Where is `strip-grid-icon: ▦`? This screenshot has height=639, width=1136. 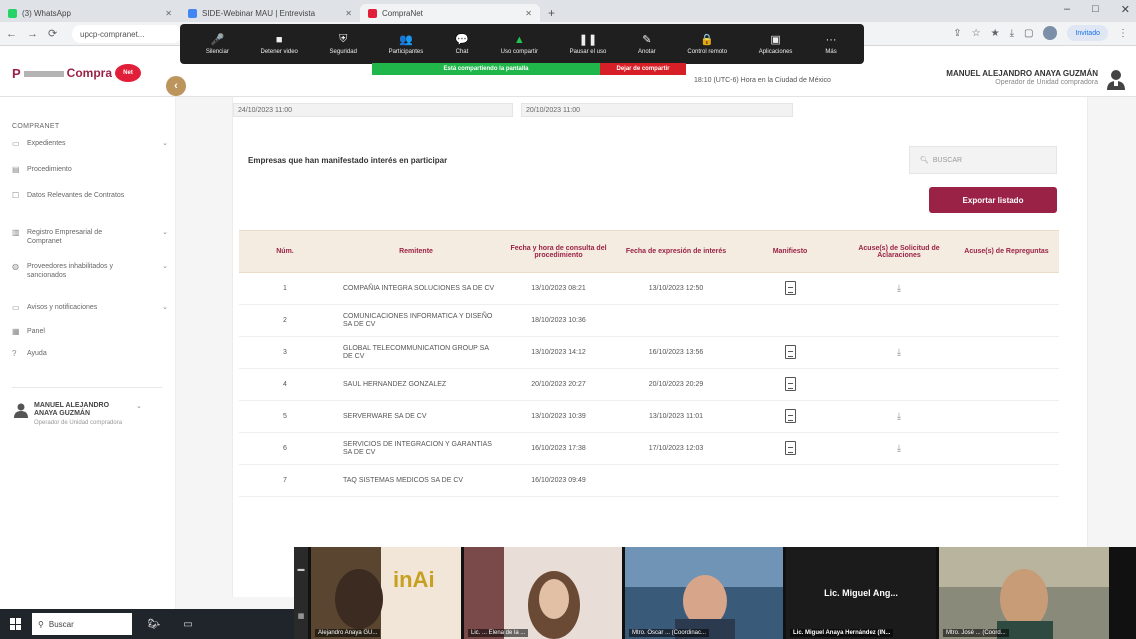 strip-grid-icon: ▦ is located at coordinates (301, 616).